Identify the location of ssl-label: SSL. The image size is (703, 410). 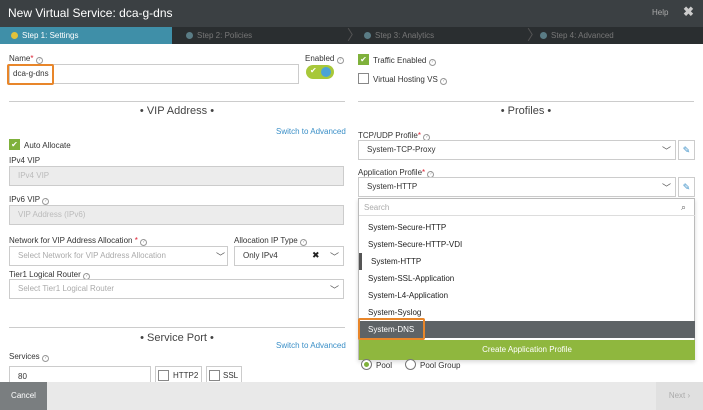
(231, 375).